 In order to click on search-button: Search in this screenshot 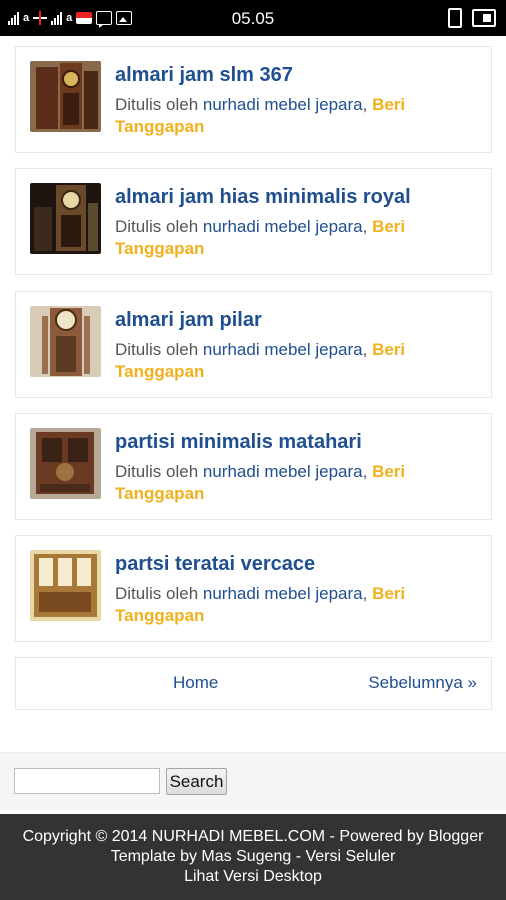, I will do `click(196, 781)`.